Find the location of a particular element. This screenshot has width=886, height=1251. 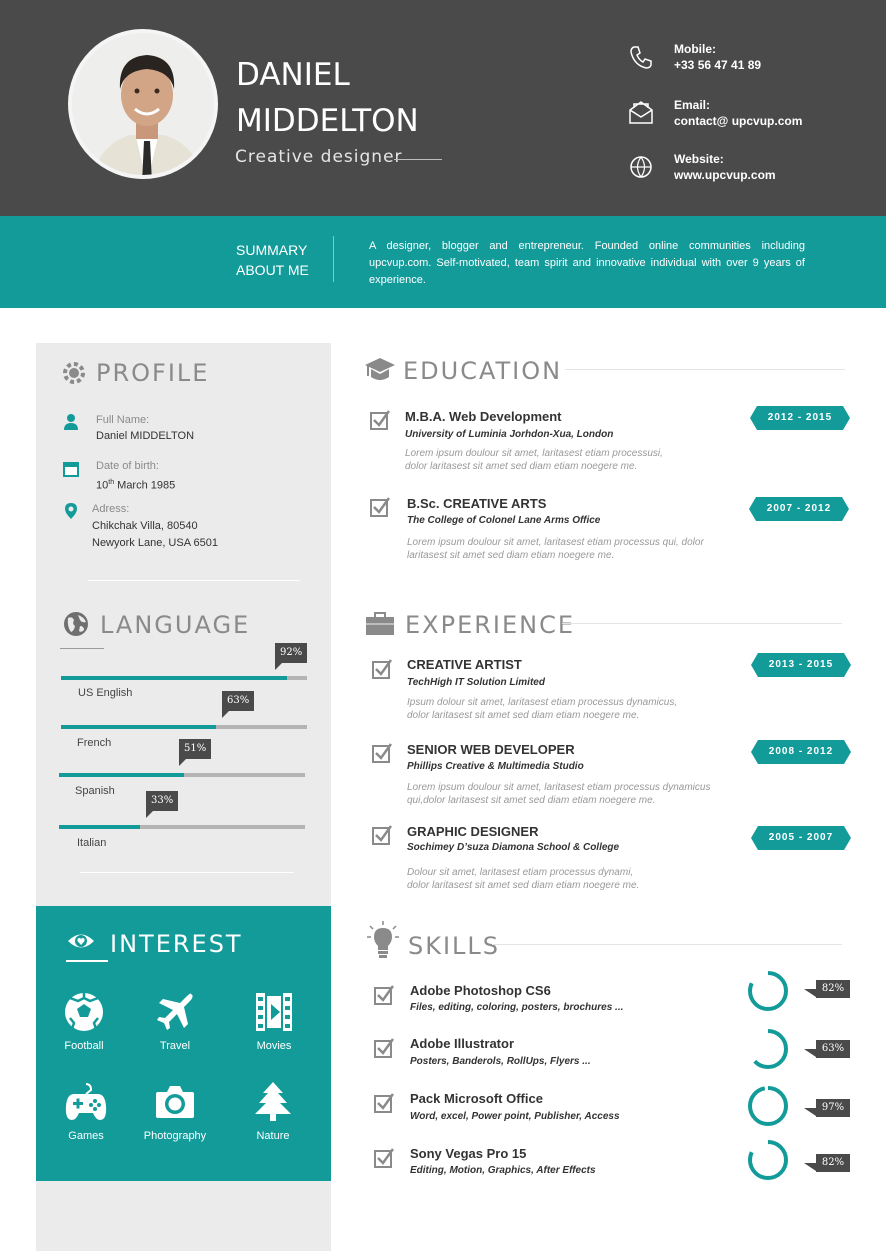

tree-icon is located at coordinates (273, 1101).